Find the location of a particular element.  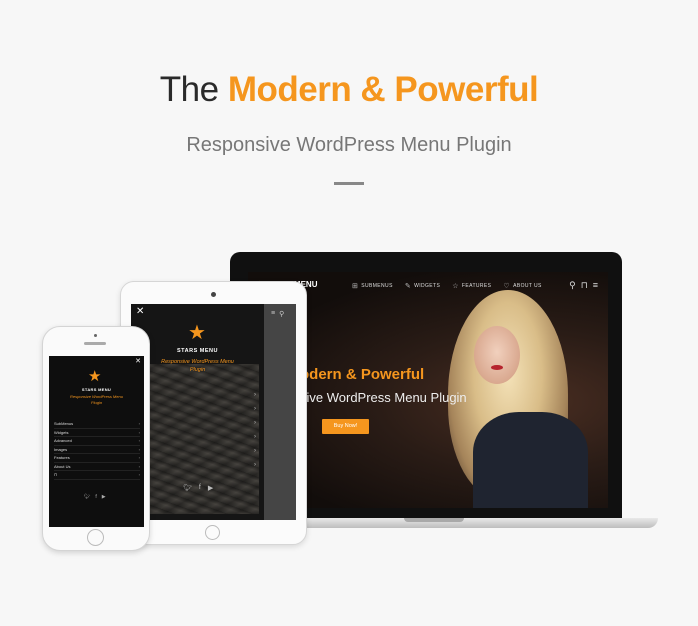

menu-item-features: ☆ FEATURES is located at coordinates (471, 286).